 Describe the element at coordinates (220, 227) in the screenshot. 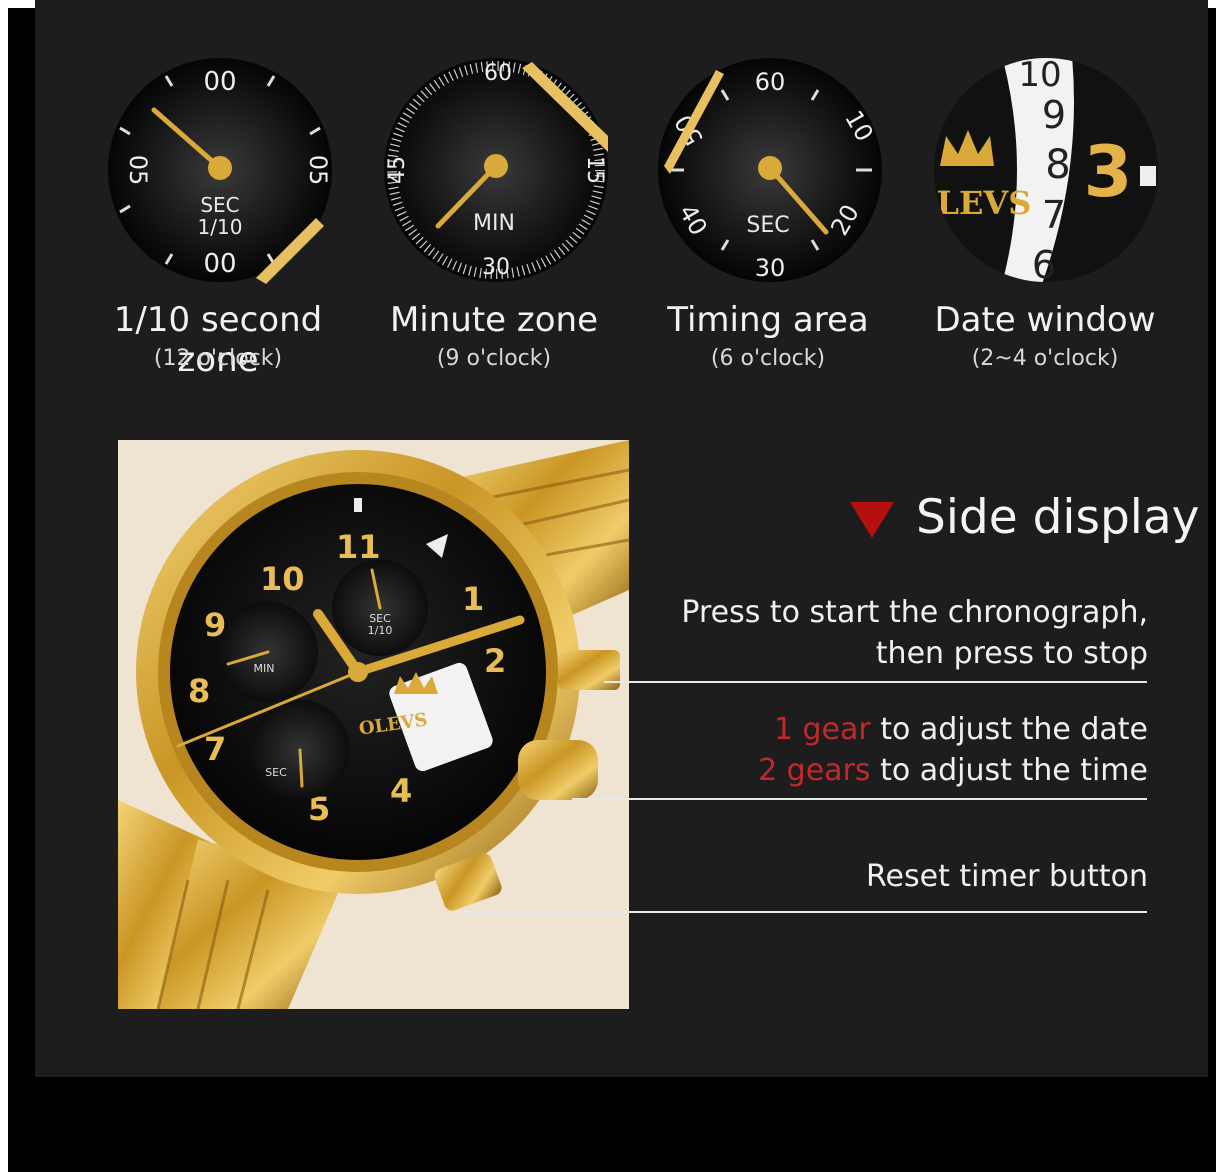

I see `dial1-tenth: 1/10` at that location.